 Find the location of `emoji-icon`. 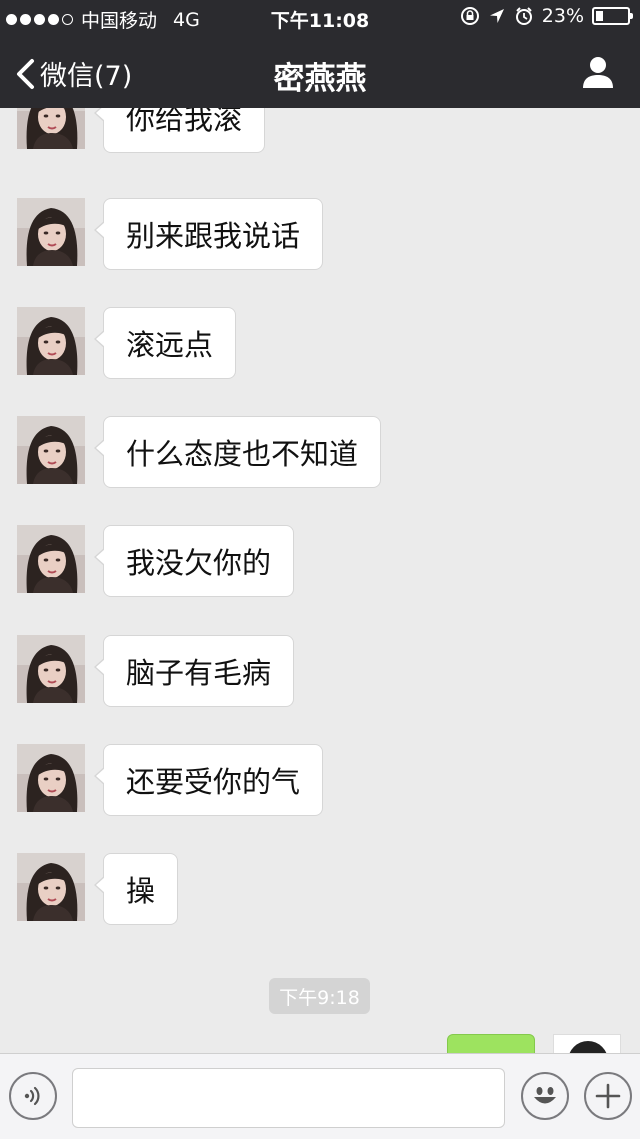

emoji-icon is located at coordinates (545, 1095).